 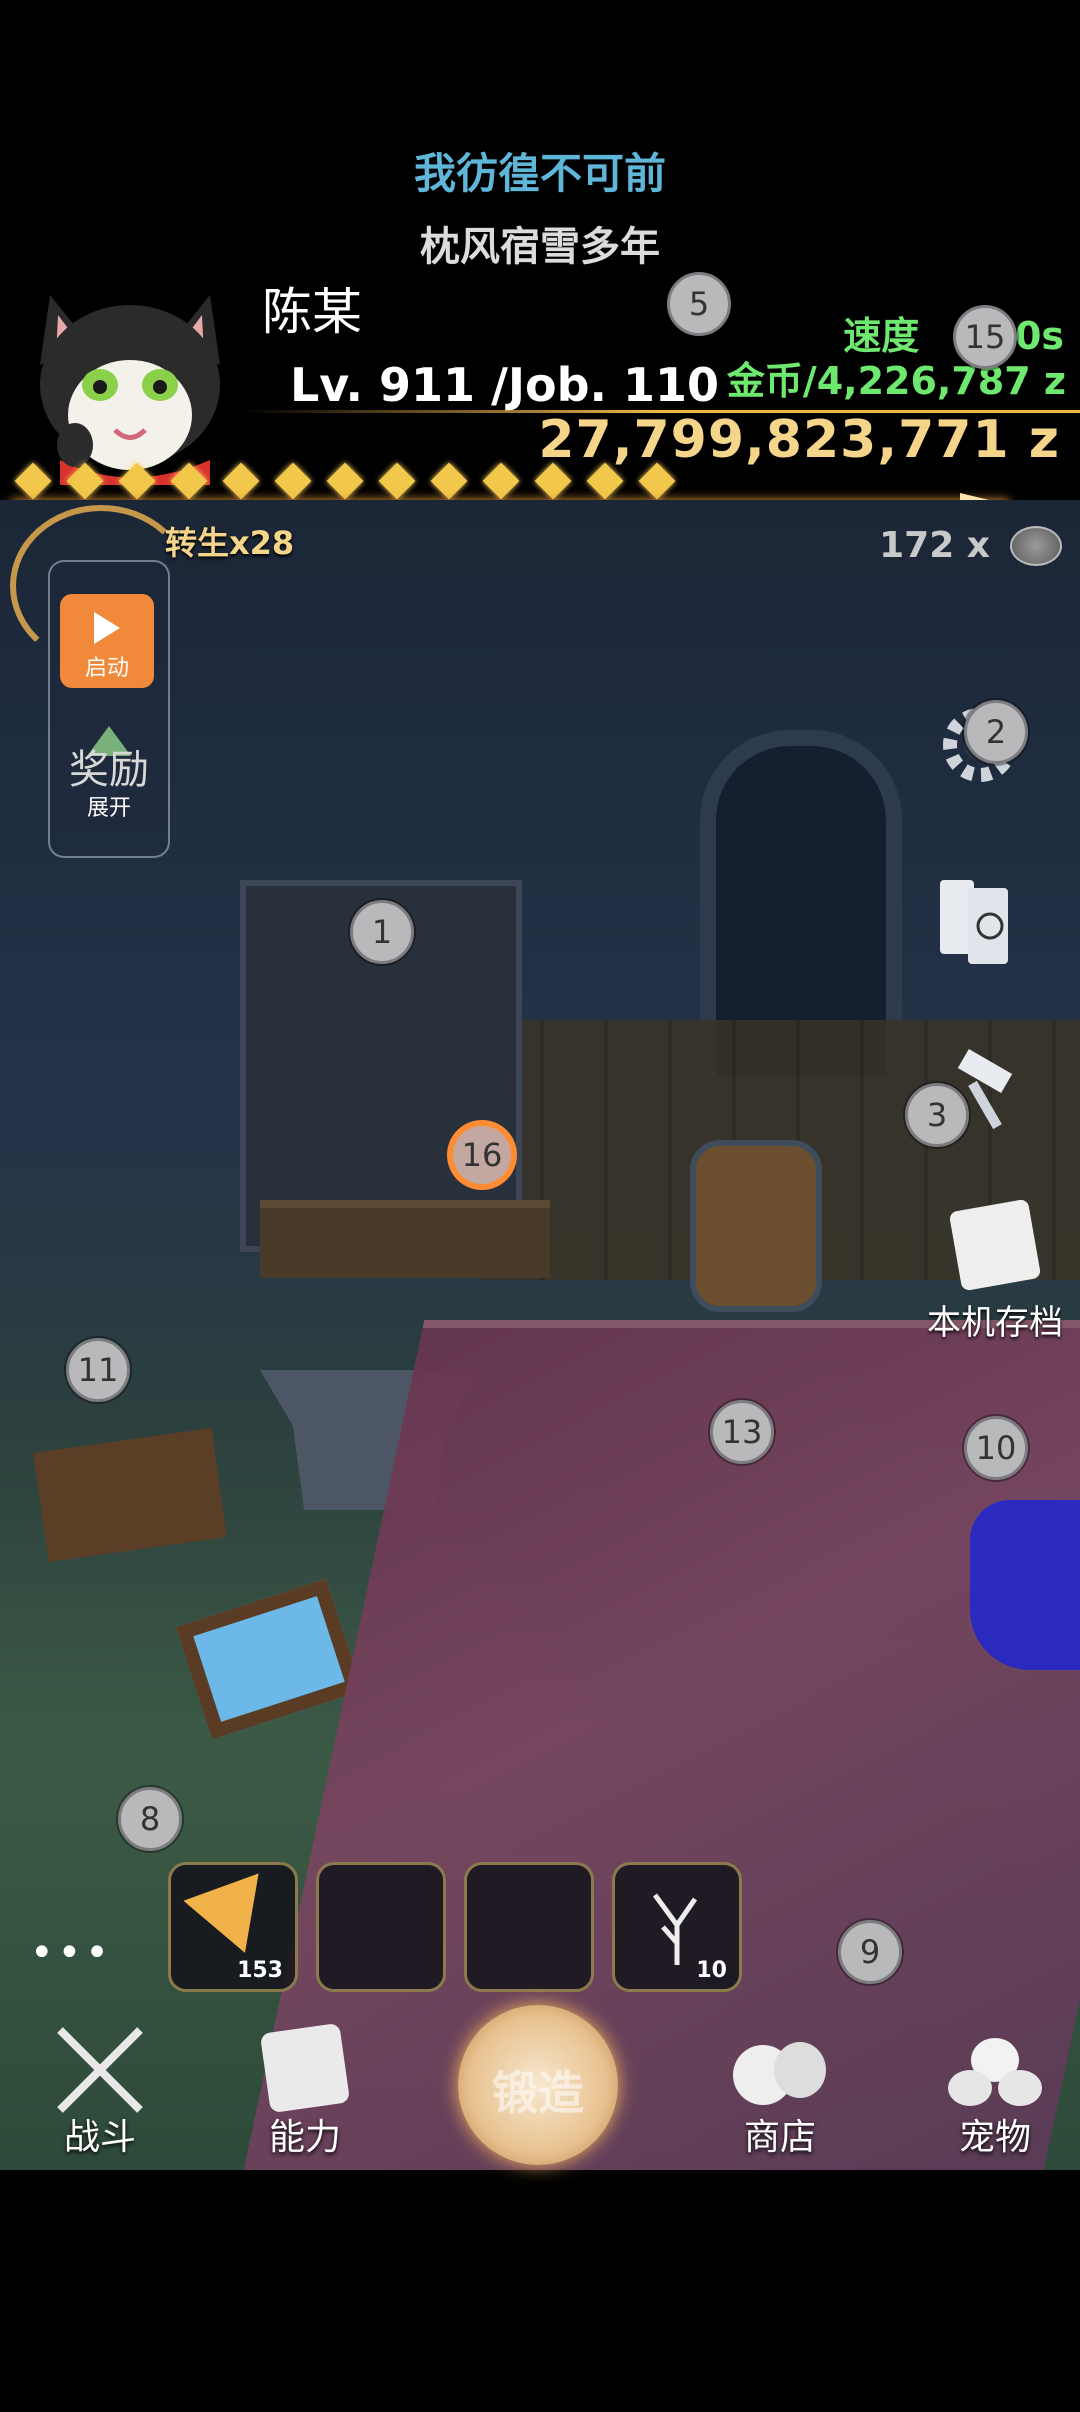 I want to click on avatar, so click(x=130, y=375).